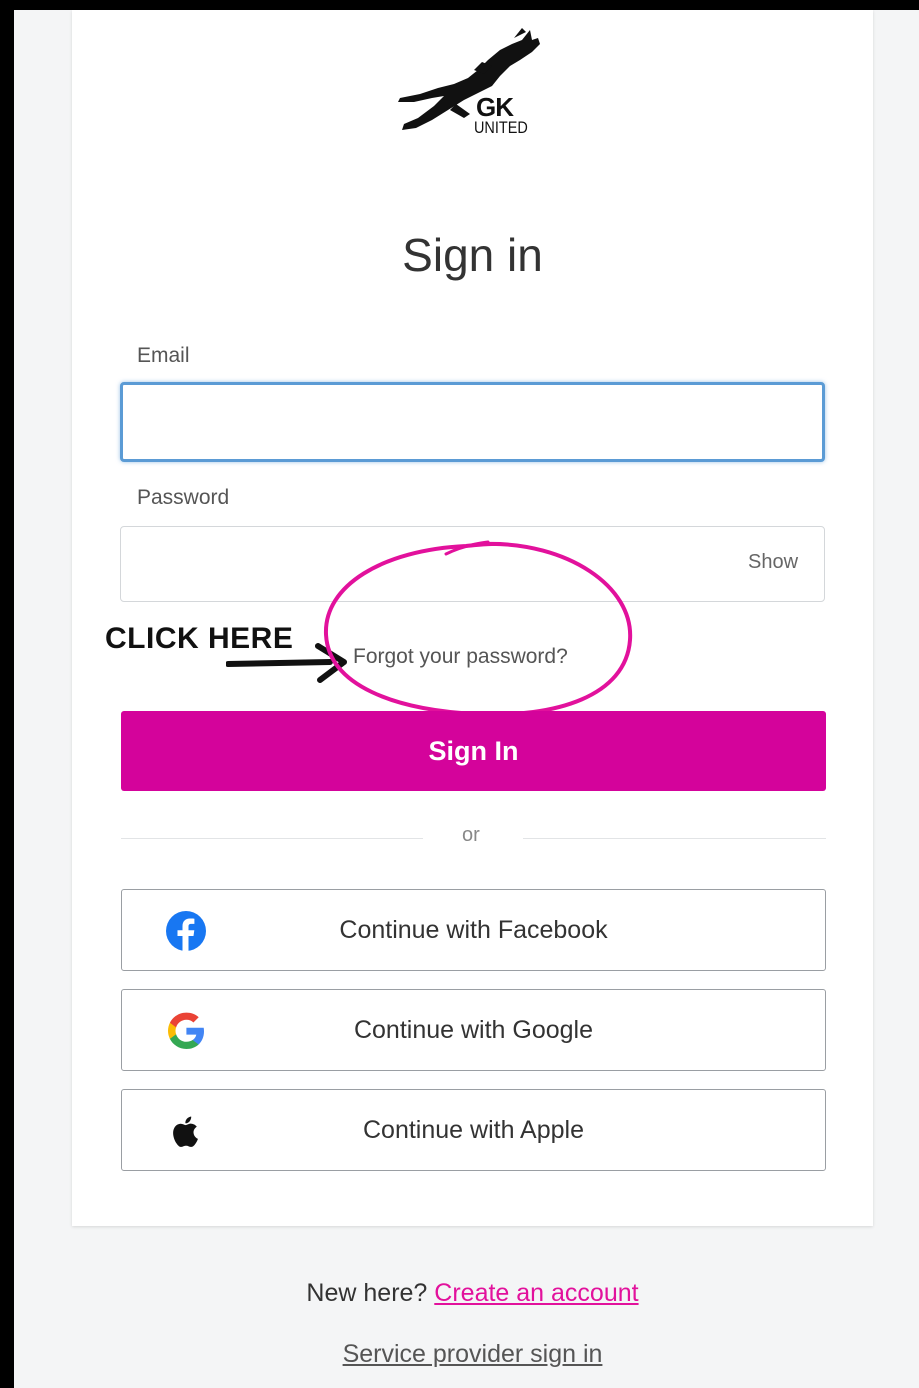 The width and height of the screenshot is (919, 1388). Describe the element at coordinates (367, 1293) in the screenshot. I see `new-here-text: New here?` at that location.